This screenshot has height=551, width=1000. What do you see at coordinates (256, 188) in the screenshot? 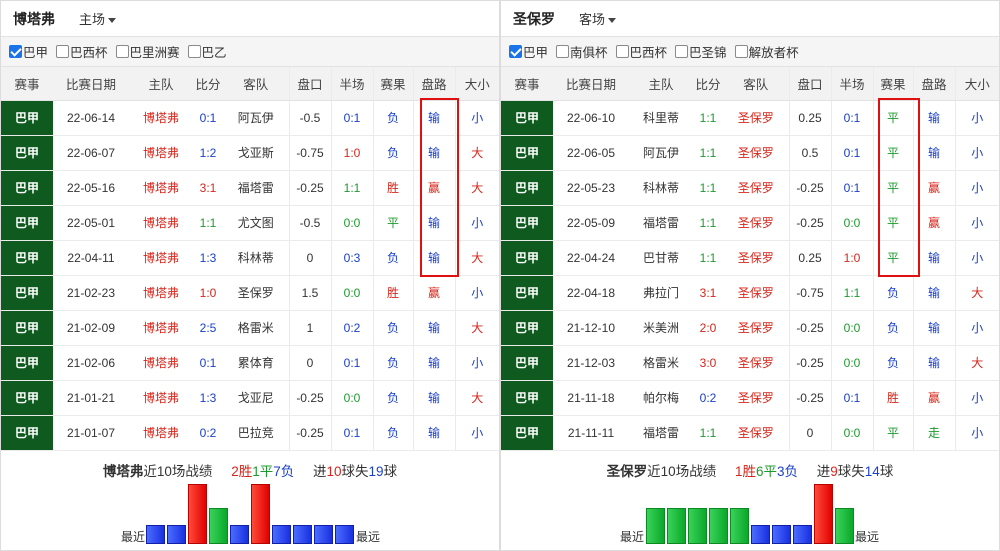
I see `cell-away: 福塔雷` at bounding box center [256, 188].